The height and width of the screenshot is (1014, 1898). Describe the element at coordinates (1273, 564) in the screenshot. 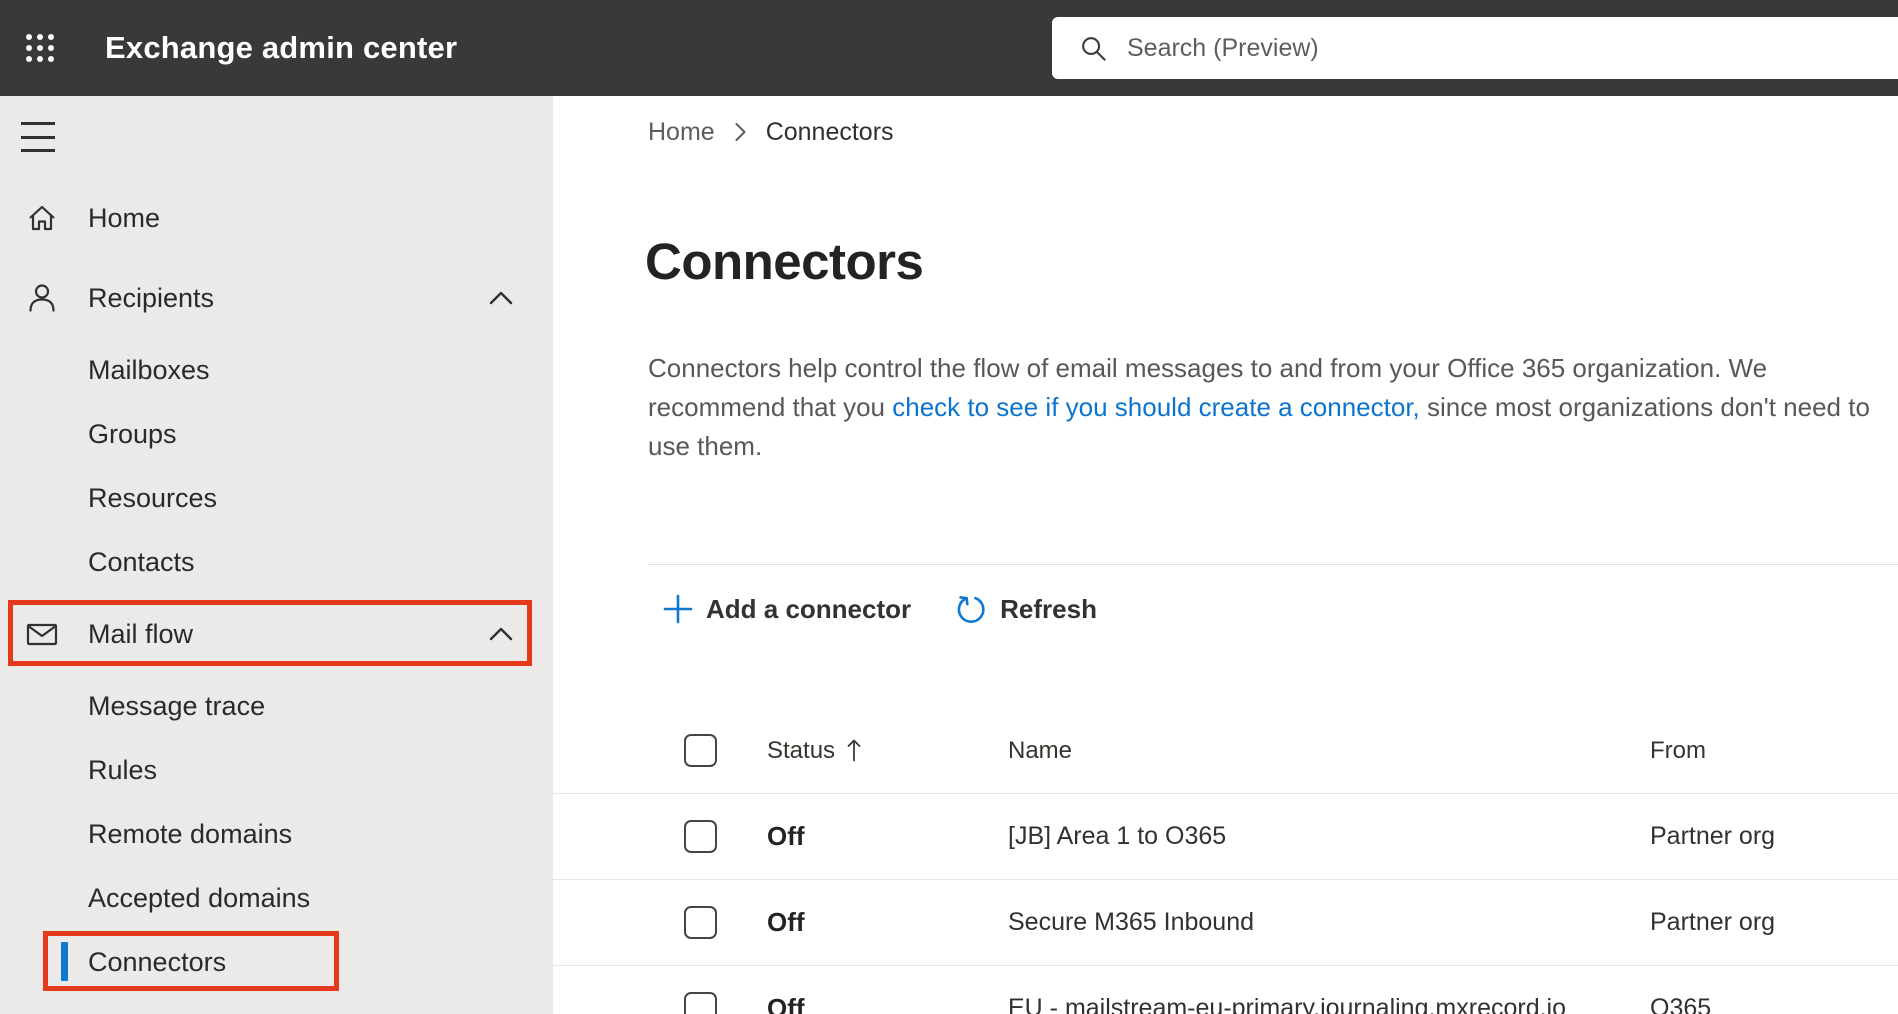

I see `toolbar-divider` at that location.